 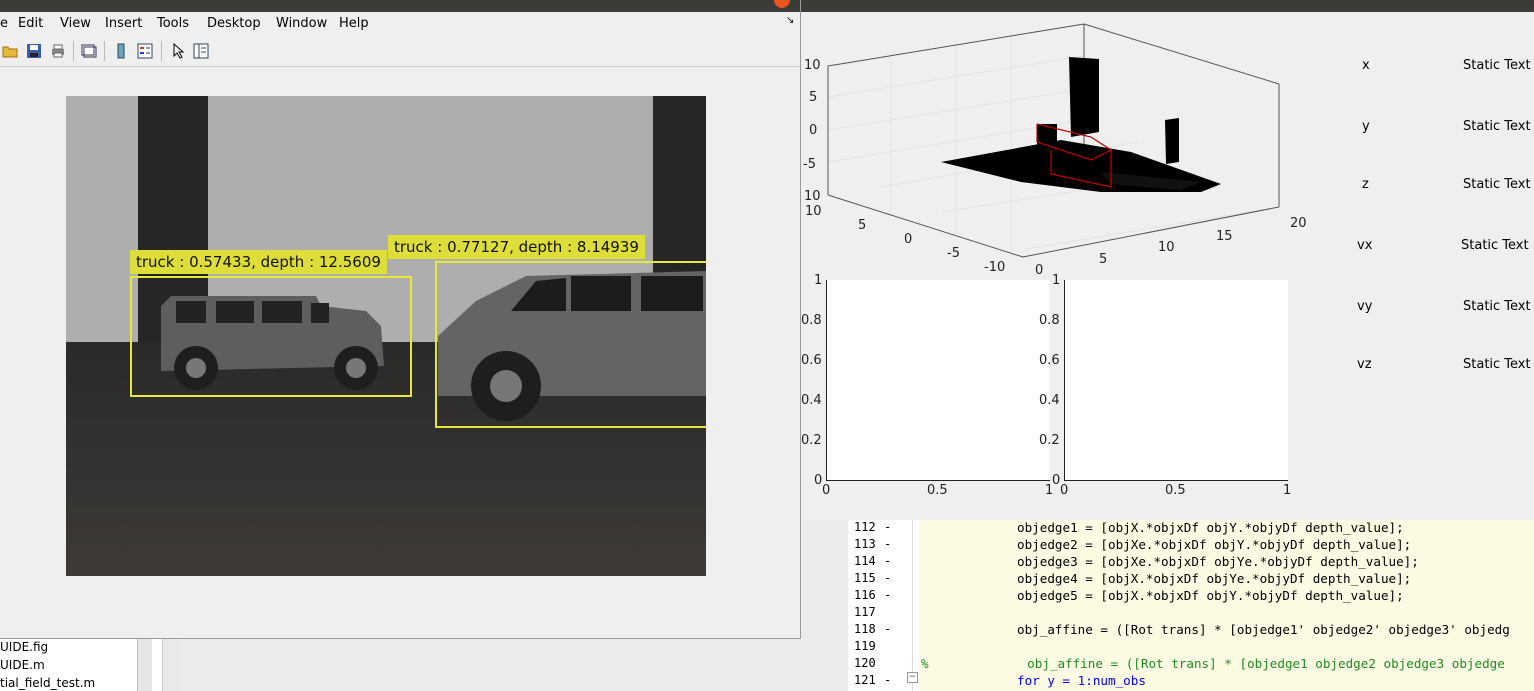 What do you see at coordinates (201, 51) in the screenshot?
I see `property-editor-icon` at bounding box center [201, 51].